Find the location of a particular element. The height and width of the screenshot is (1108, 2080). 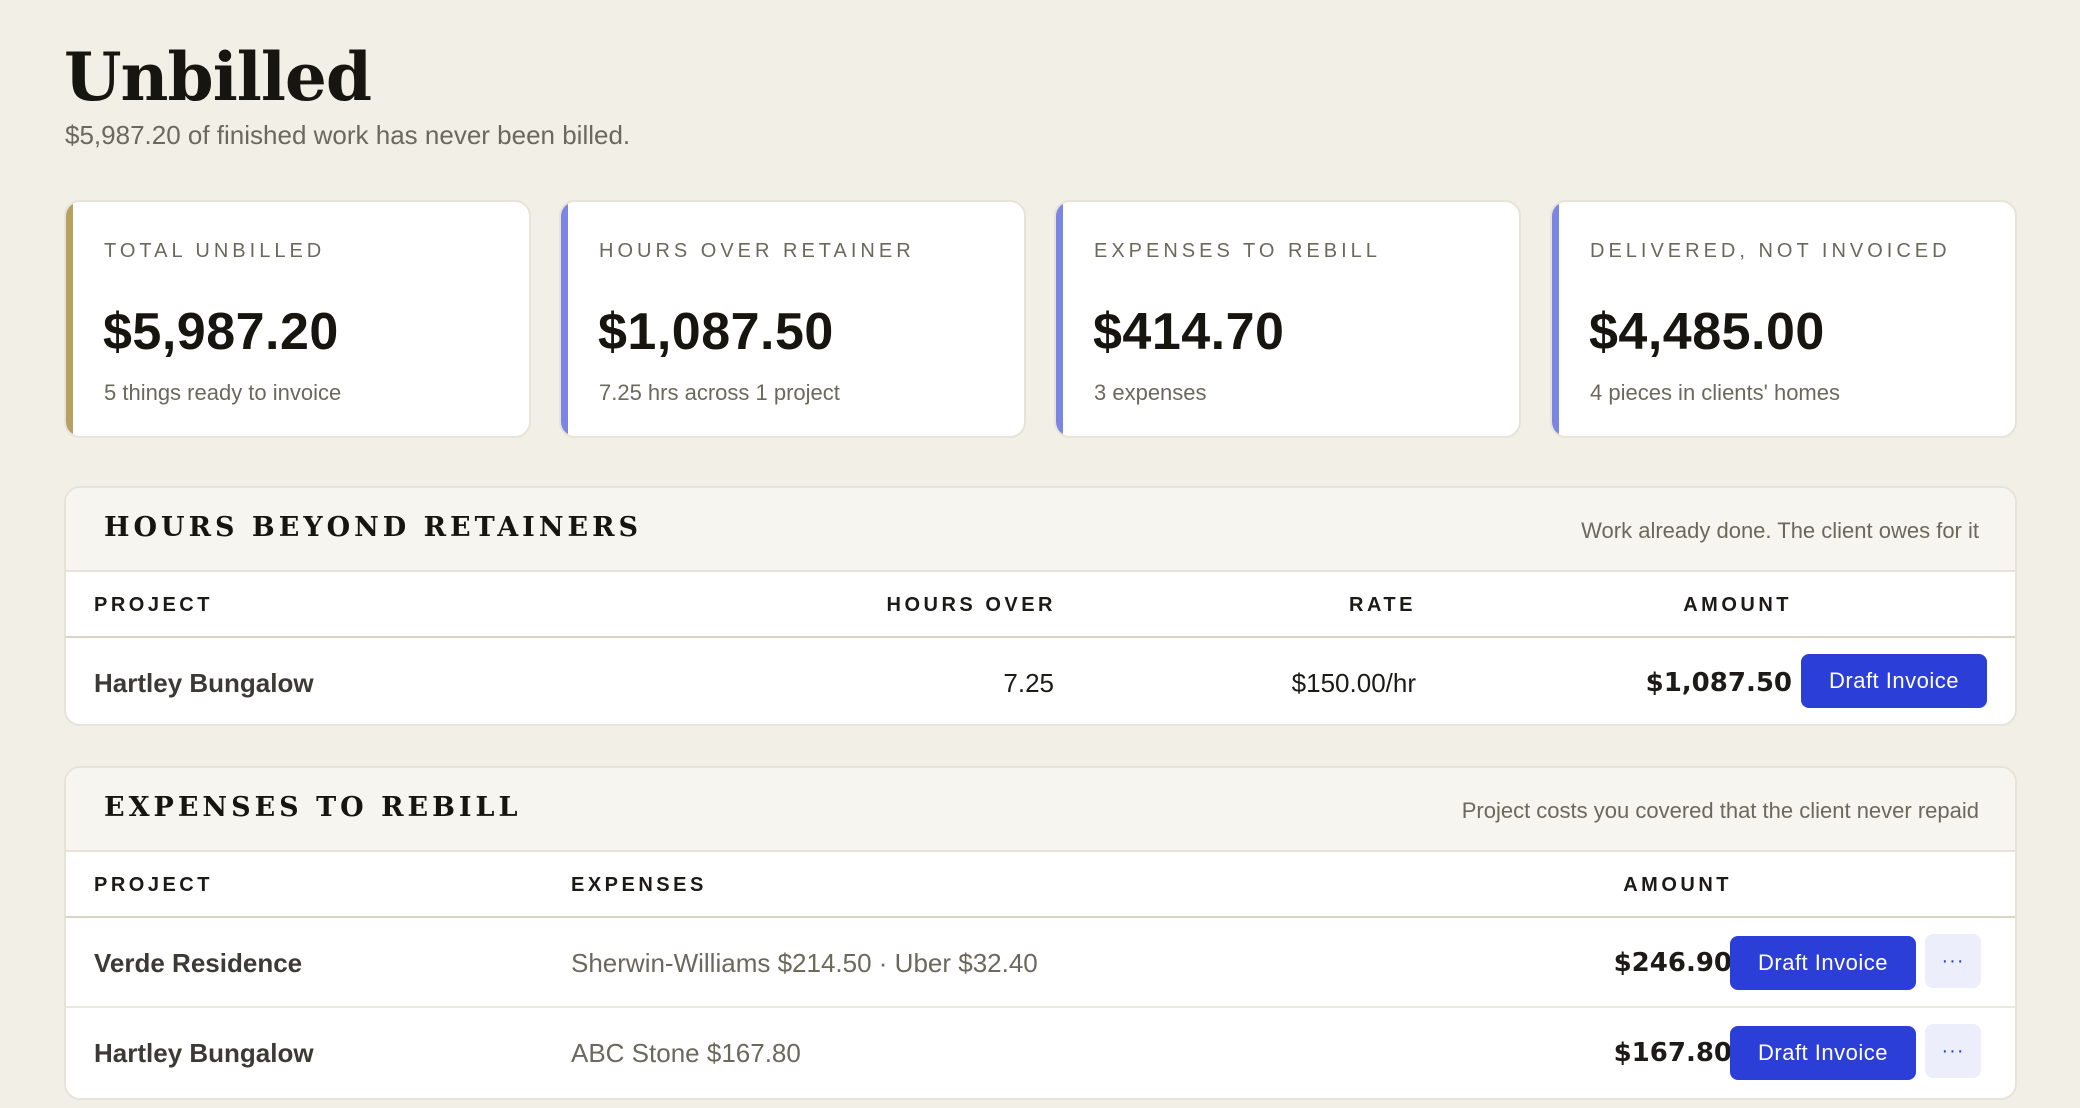

stat-label: DELIVERED, NOT INVOICED is located at coordinates (1770, 251).